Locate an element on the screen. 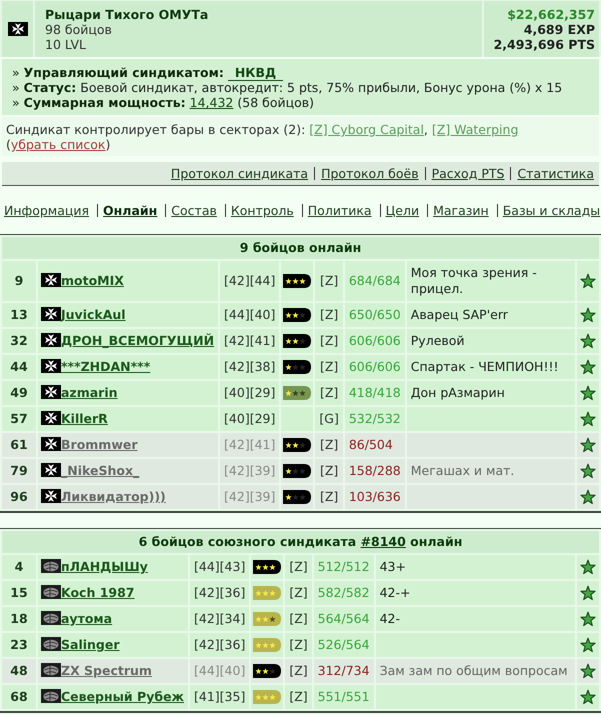  member-name-link: Ликвидатор))) is located at coordinates (113, 496).